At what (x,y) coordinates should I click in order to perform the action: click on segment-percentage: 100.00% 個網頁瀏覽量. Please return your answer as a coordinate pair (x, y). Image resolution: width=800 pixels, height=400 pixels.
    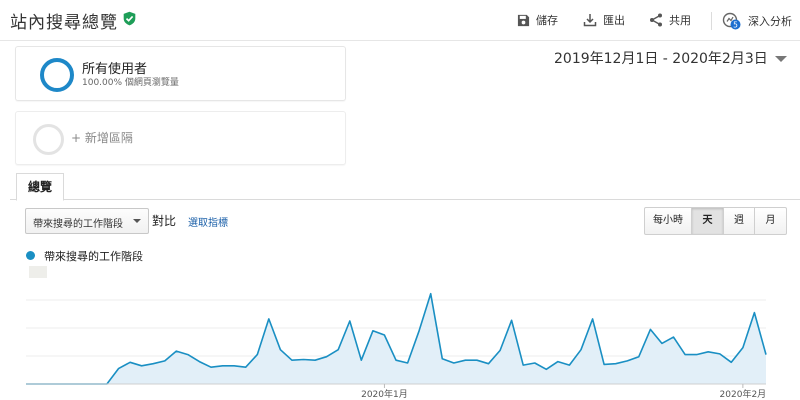
    Looking at the image, I should click on (130, 83).